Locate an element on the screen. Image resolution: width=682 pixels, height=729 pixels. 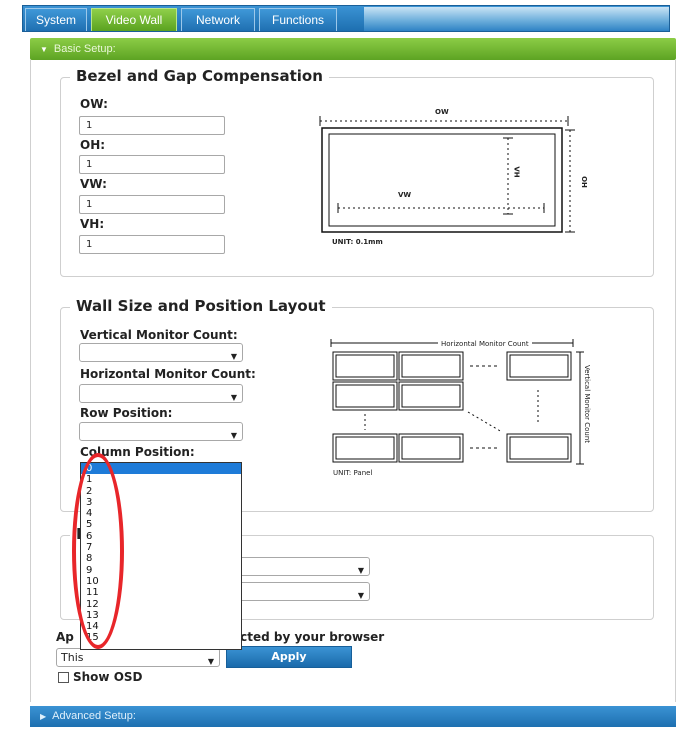
bezel-unit-label: UNIT: 0.1mm is located at coordinates (357, 242).